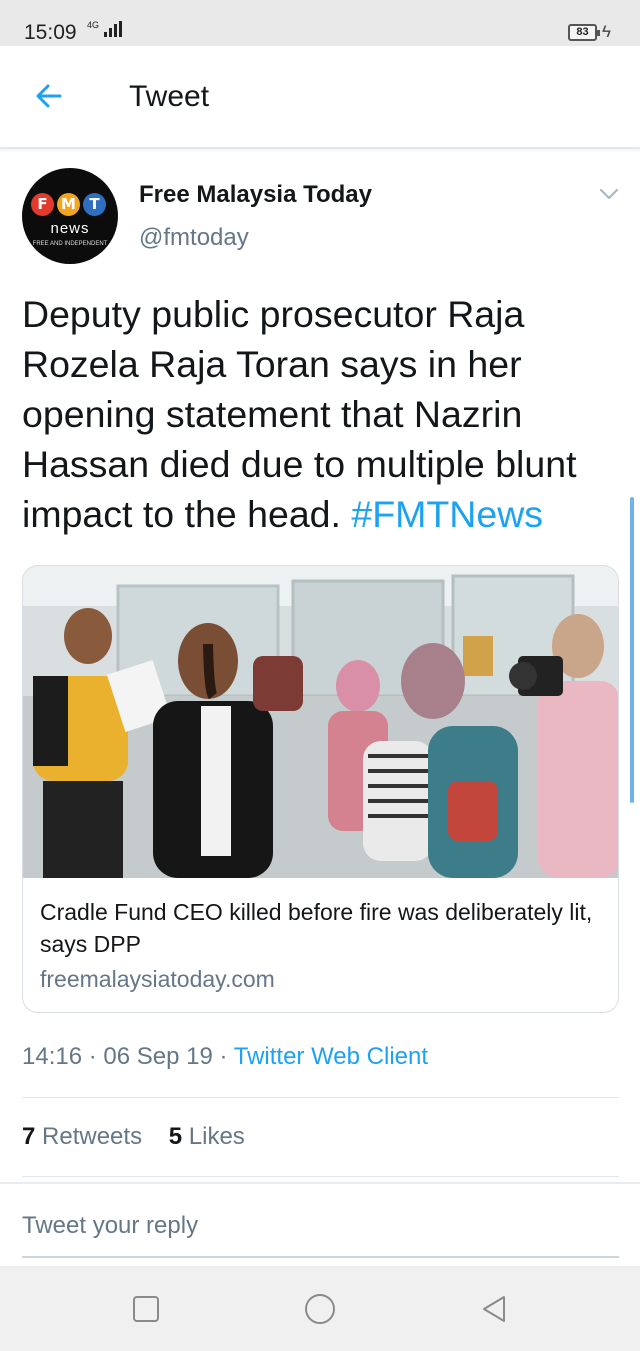 This screenshot has width=640, height=1351. I want to click on scrollbar, so click(632, 650).